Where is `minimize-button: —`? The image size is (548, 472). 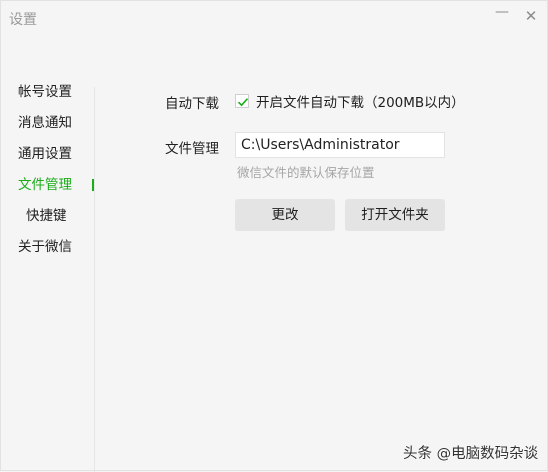
minimize-button: — is located at coordinates (502, 12).